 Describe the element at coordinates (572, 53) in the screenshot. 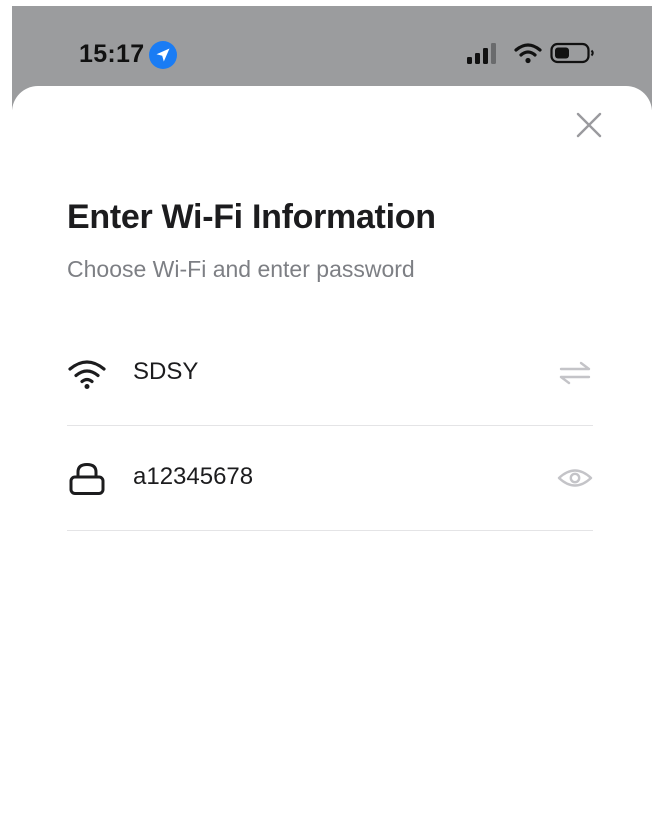

I see `battery-icon` at that location.